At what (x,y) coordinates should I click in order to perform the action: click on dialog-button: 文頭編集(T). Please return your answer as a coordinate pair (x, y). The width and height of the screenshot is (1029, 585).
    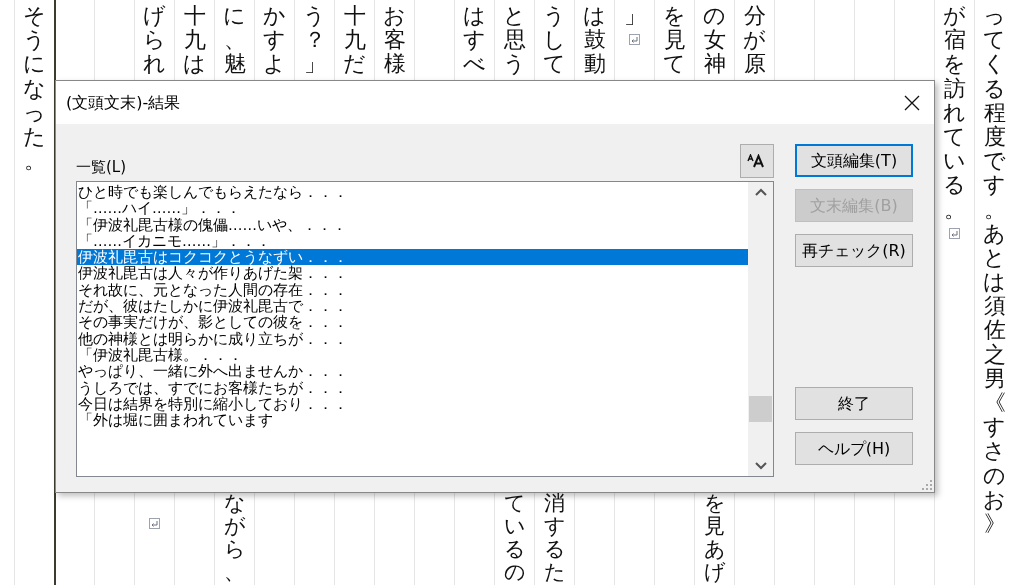
    Looking at the image, I should click on (854, 160).